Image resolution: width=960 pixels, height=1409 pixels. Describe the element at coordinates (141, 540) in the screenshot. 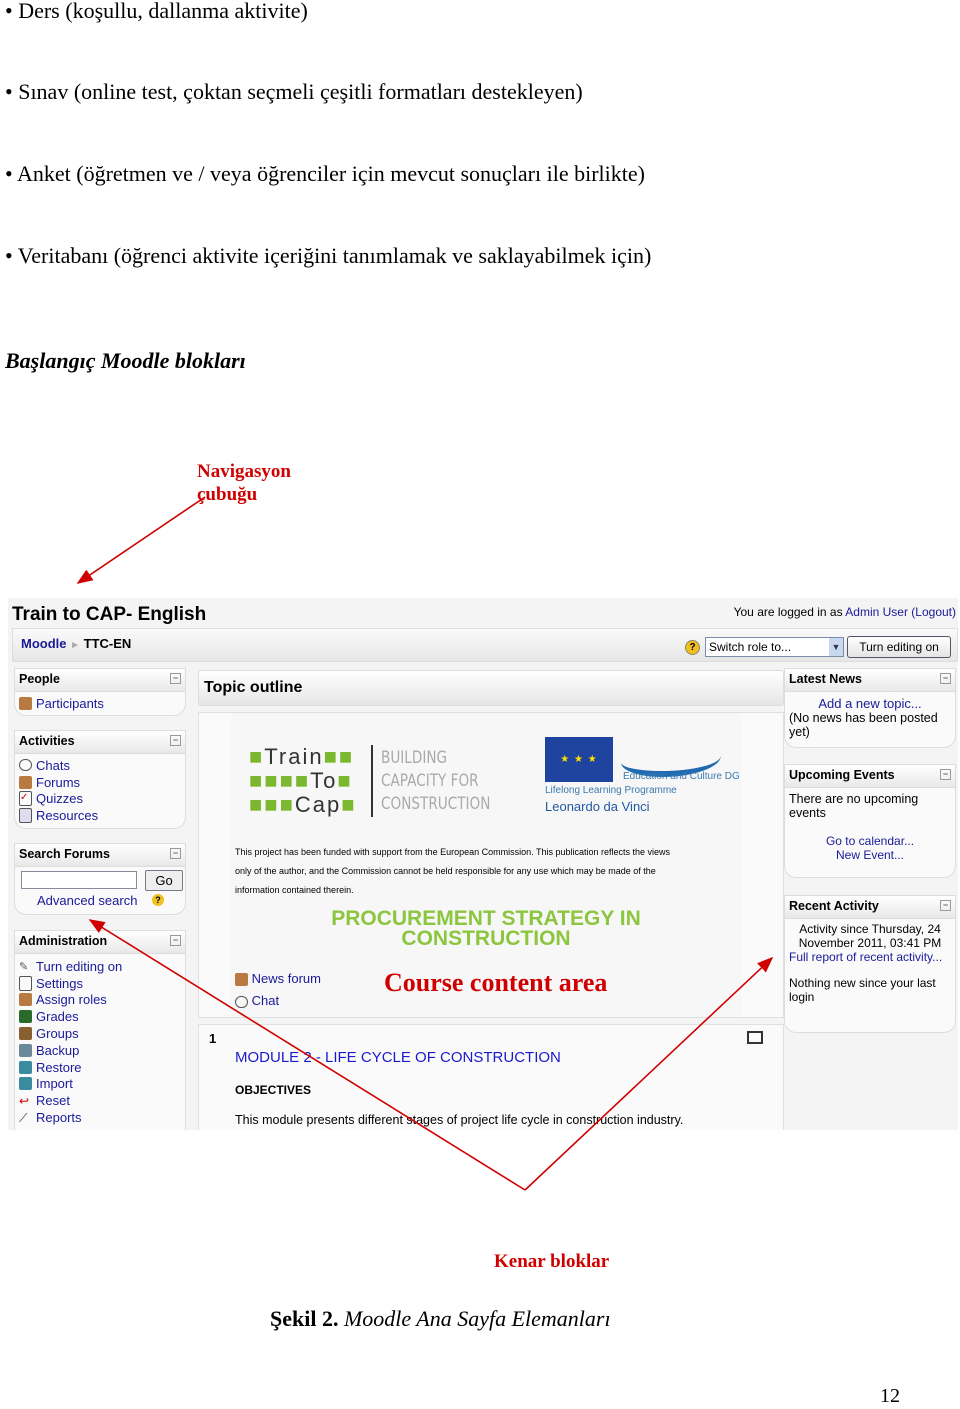

I see `nav-arrow` at that location.